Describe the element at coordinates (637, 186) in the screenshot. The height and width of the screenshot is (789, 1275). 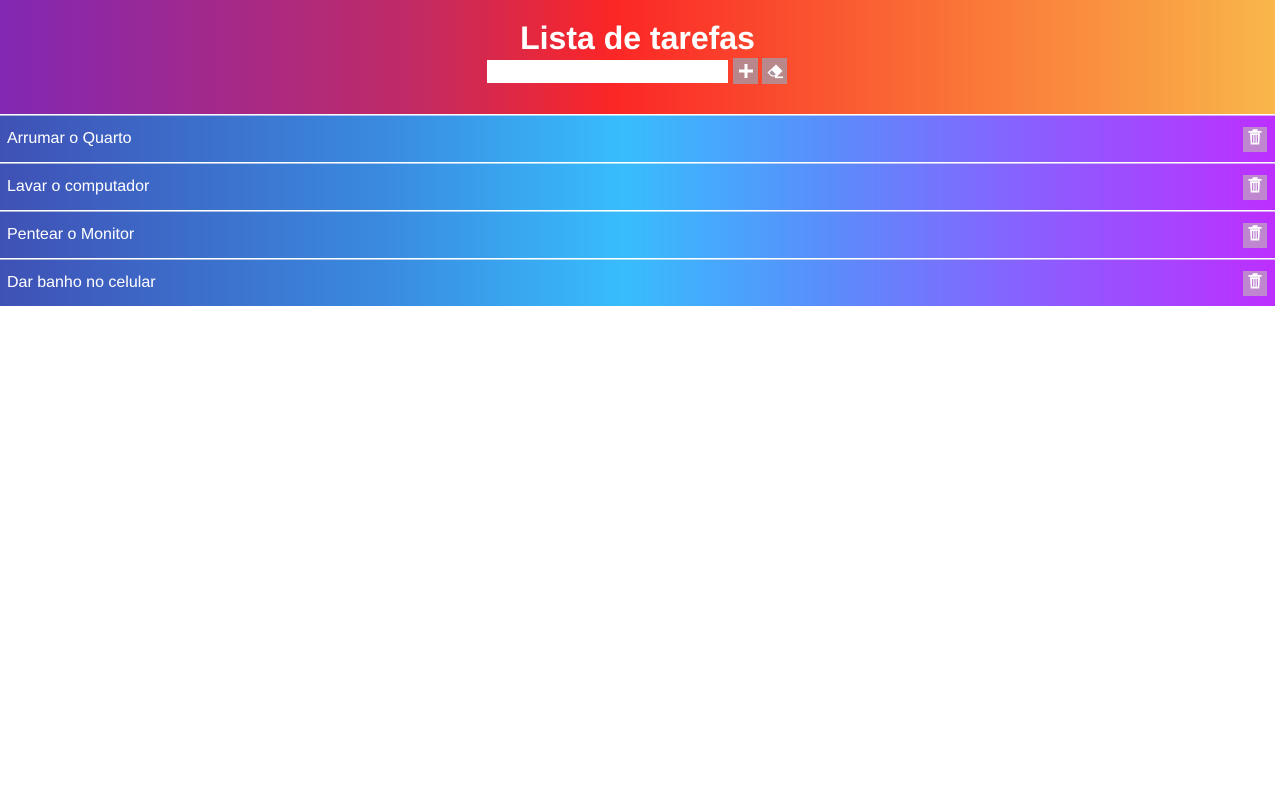
I see `list-item: Lavar o computador` at that location.